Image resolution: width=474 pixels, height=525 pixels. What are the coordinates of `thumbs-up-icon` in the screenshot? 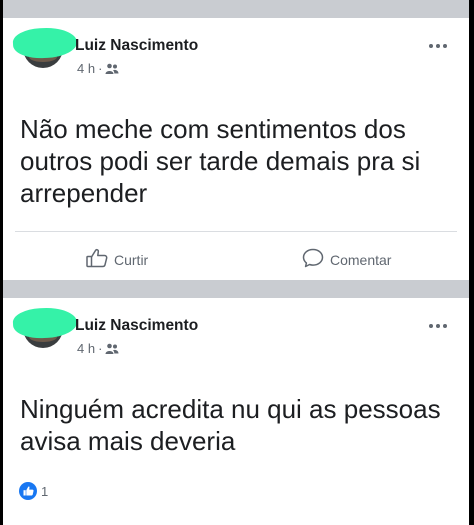 It's located at (97, 259).